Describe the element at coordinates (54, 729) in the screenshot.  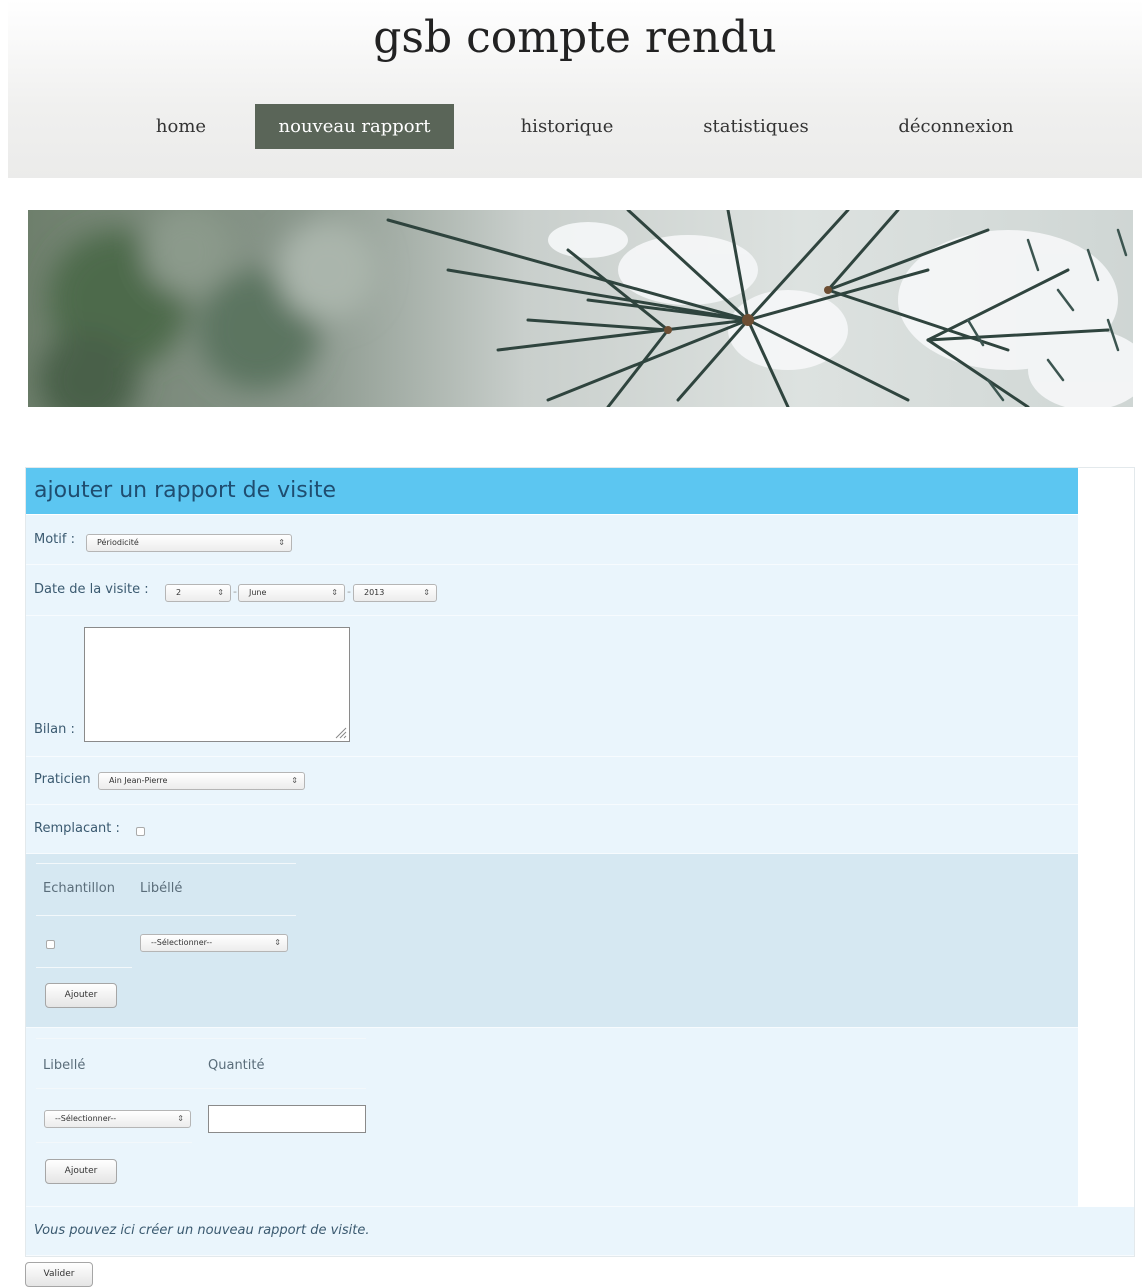
I see `bilan-label: Bilan :` at that location.